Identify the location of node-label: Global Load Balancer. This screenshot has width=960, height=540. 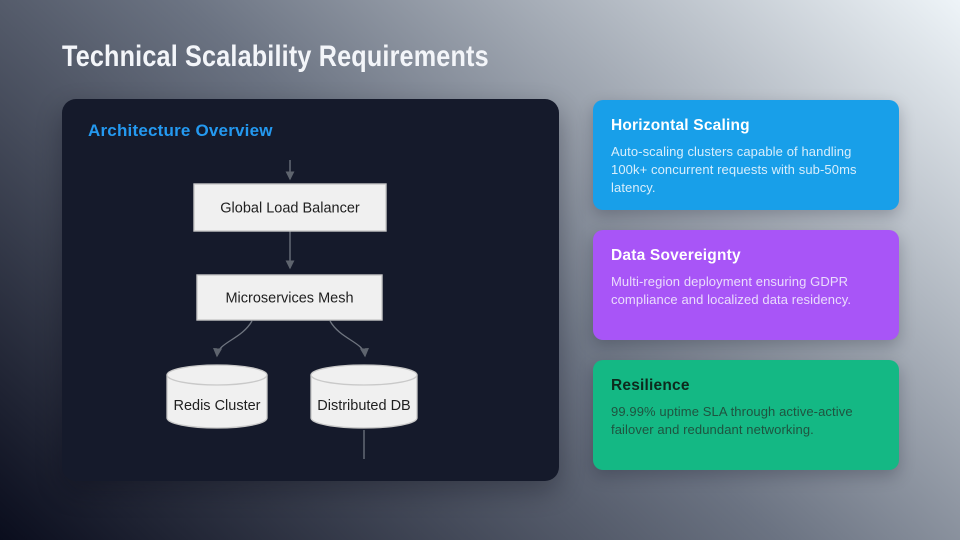
(290, 209).